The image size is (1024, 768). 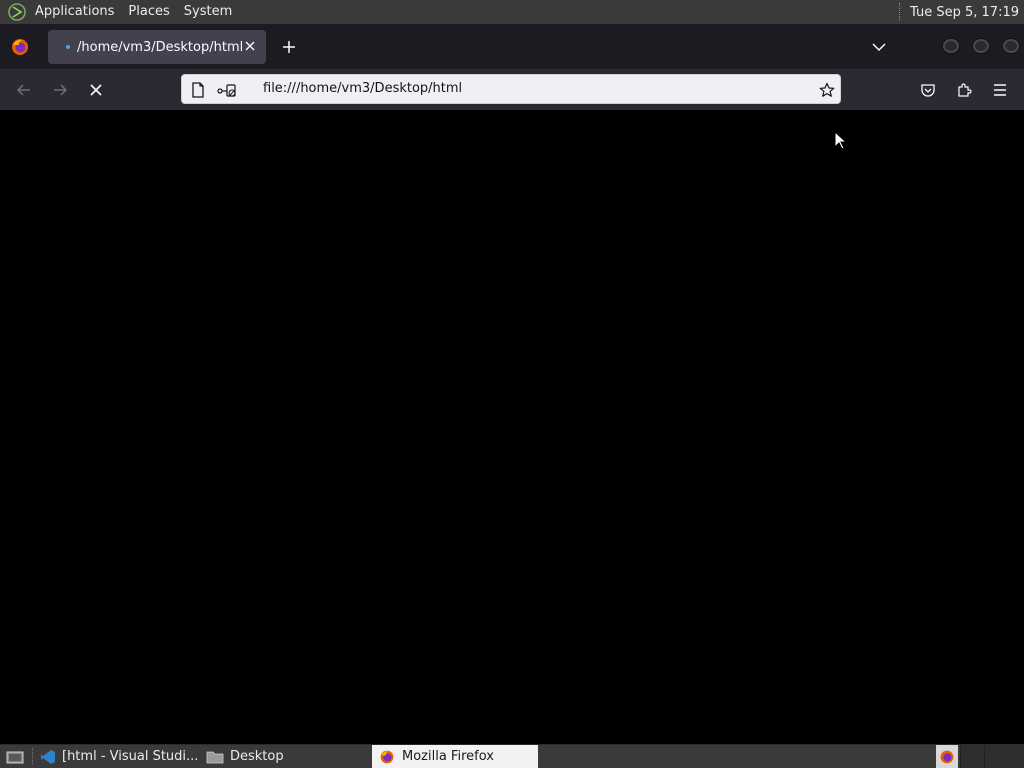 What do you see at coordinates (879, 47) in the screenshot?
I see `list-all-tabs-chevron-down-icon` at bounding box center [879, 47].